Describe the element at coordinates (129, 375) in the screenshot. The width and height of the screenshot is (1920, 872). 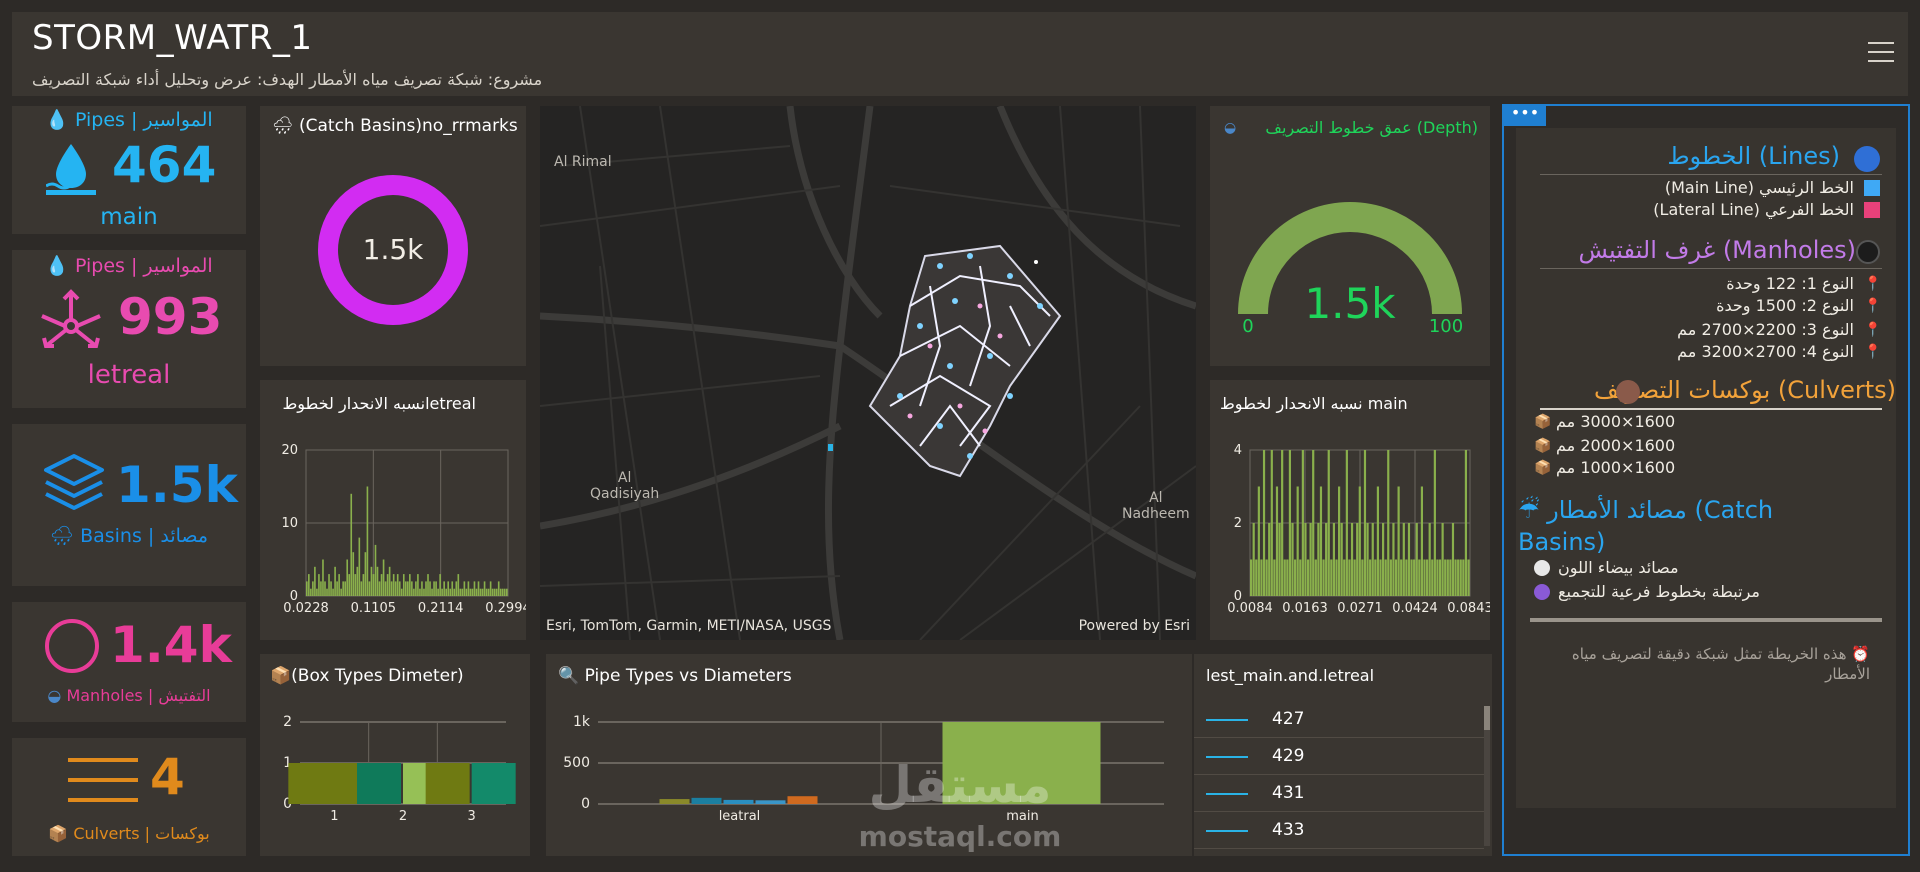
I see `indicator-footer: letreal` at that location.